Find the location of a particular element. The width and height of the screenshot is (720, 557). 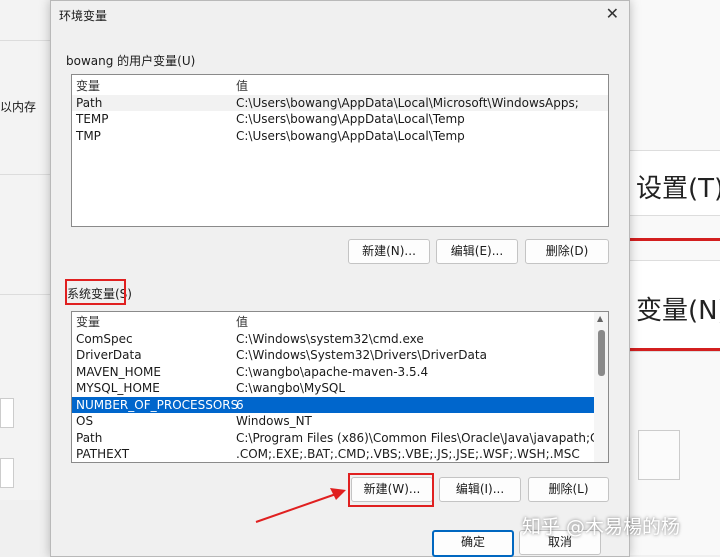

watermark-text: 知乎 @木易楊的杨 is located at coordinates (601, 527).